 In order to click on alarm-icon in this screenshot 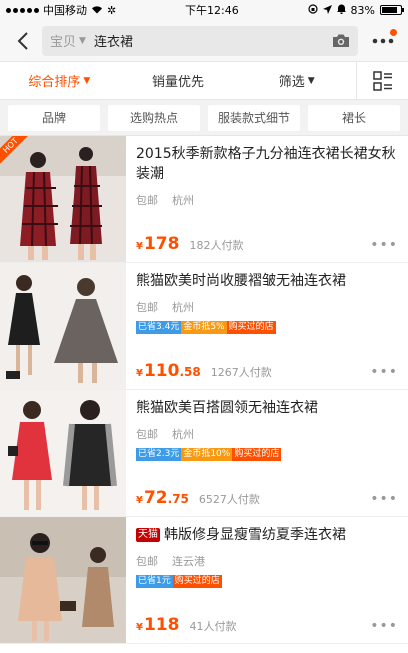, I will do `click(341, 10)`.